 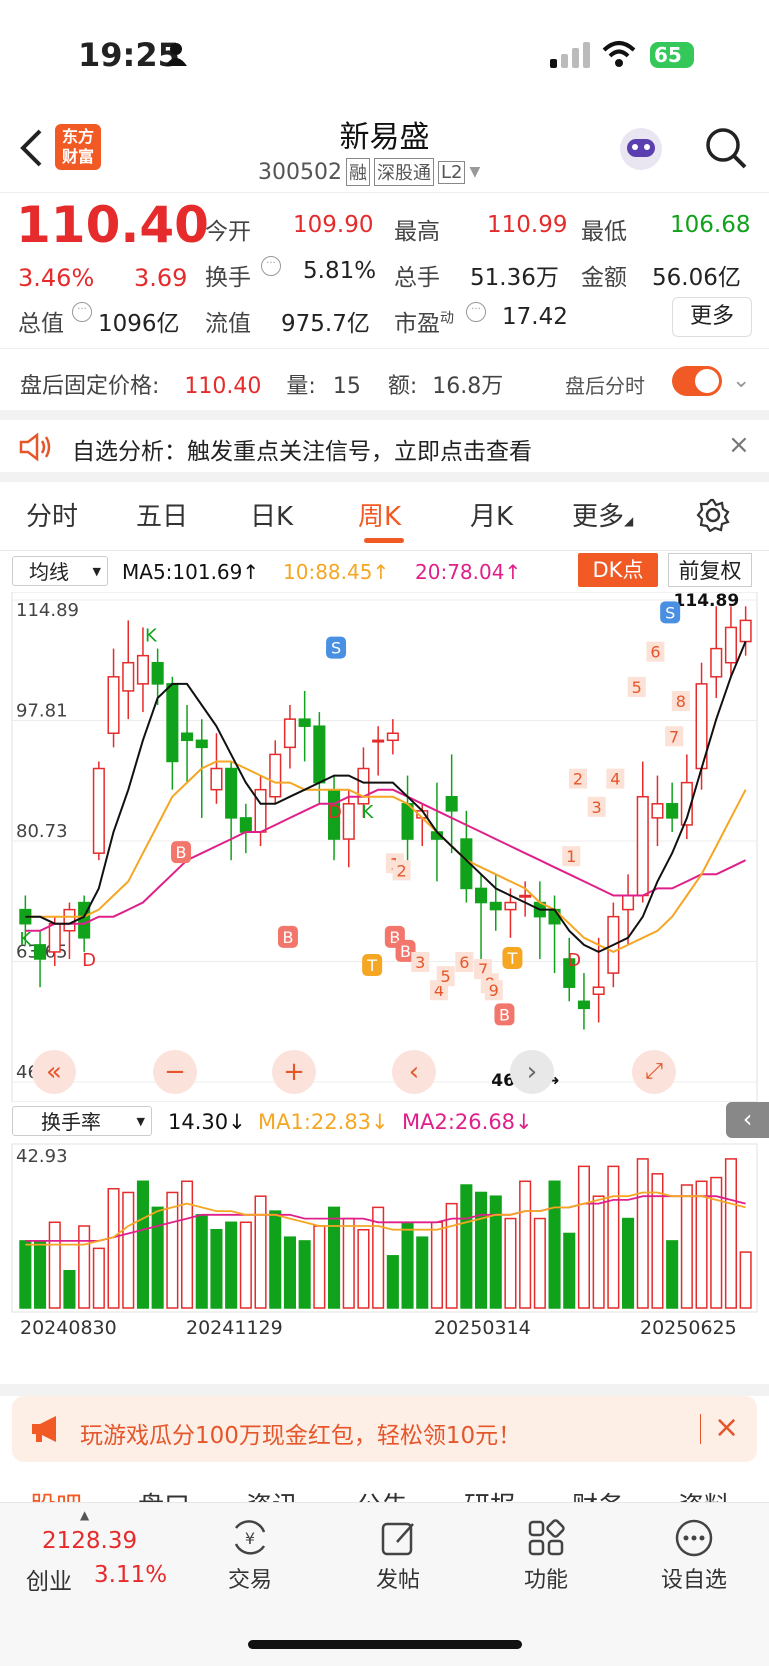 What do you see at coordinates (54, 1072) in the screenshot?
I see `fast-rewind-icon: «` at bounding box center [54, 1072].